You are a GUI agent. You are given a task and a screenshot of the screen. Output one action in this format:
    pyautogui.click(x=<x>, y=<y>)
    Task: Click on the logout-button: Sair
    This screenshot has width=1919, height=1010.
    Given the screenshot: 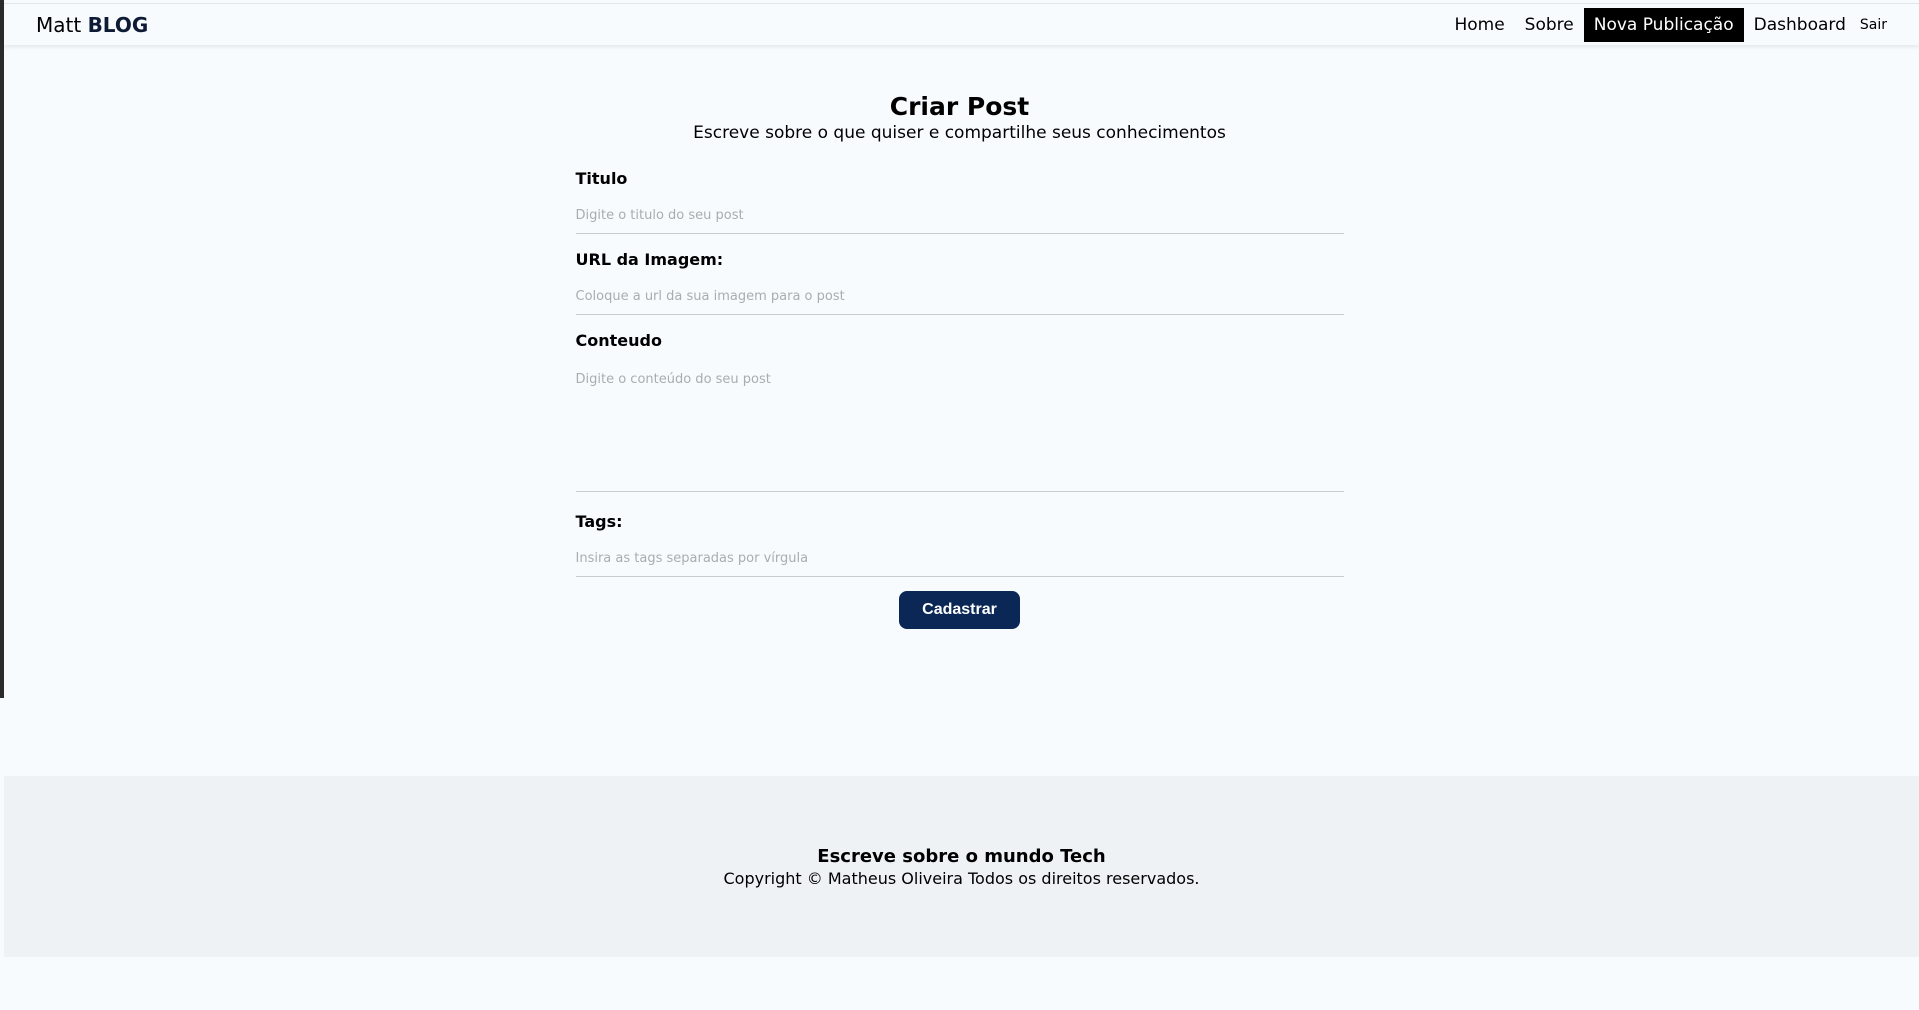 What is the action you would take?
    pyautogui.click(x=1873, y=25)
    